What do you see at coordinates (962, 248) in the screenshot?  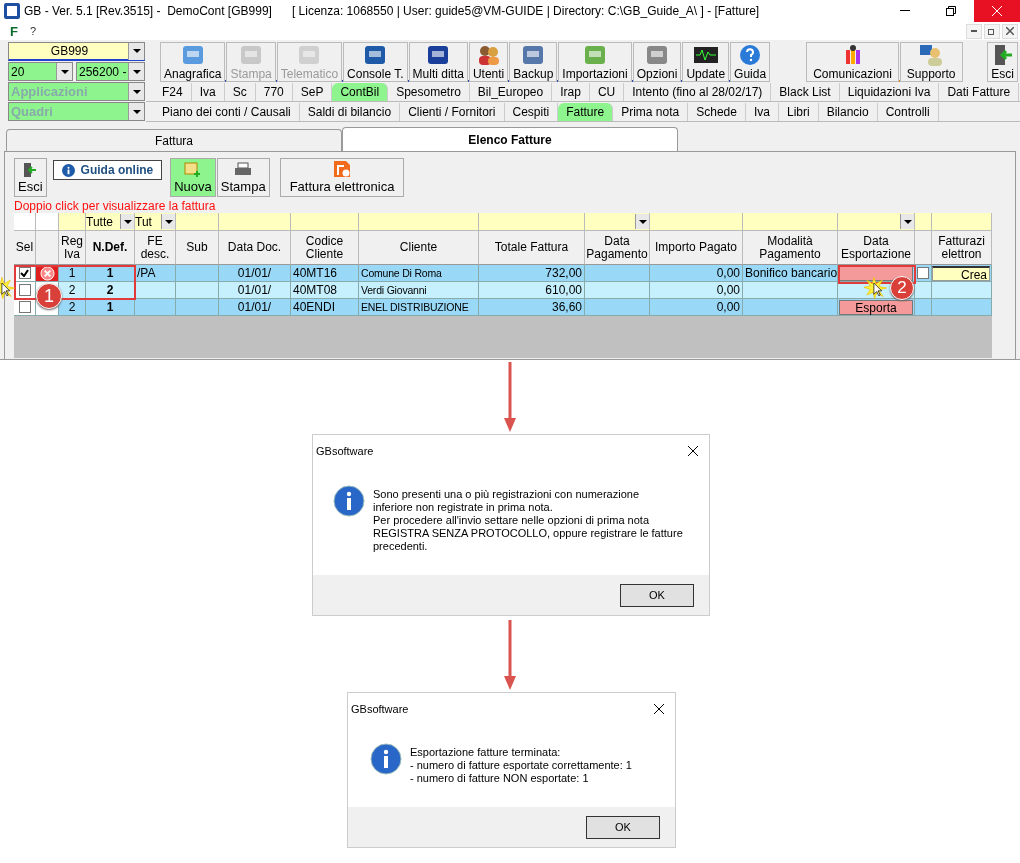 I see `column-header: Fatturazi elettron` at bounding box center [962, 248].